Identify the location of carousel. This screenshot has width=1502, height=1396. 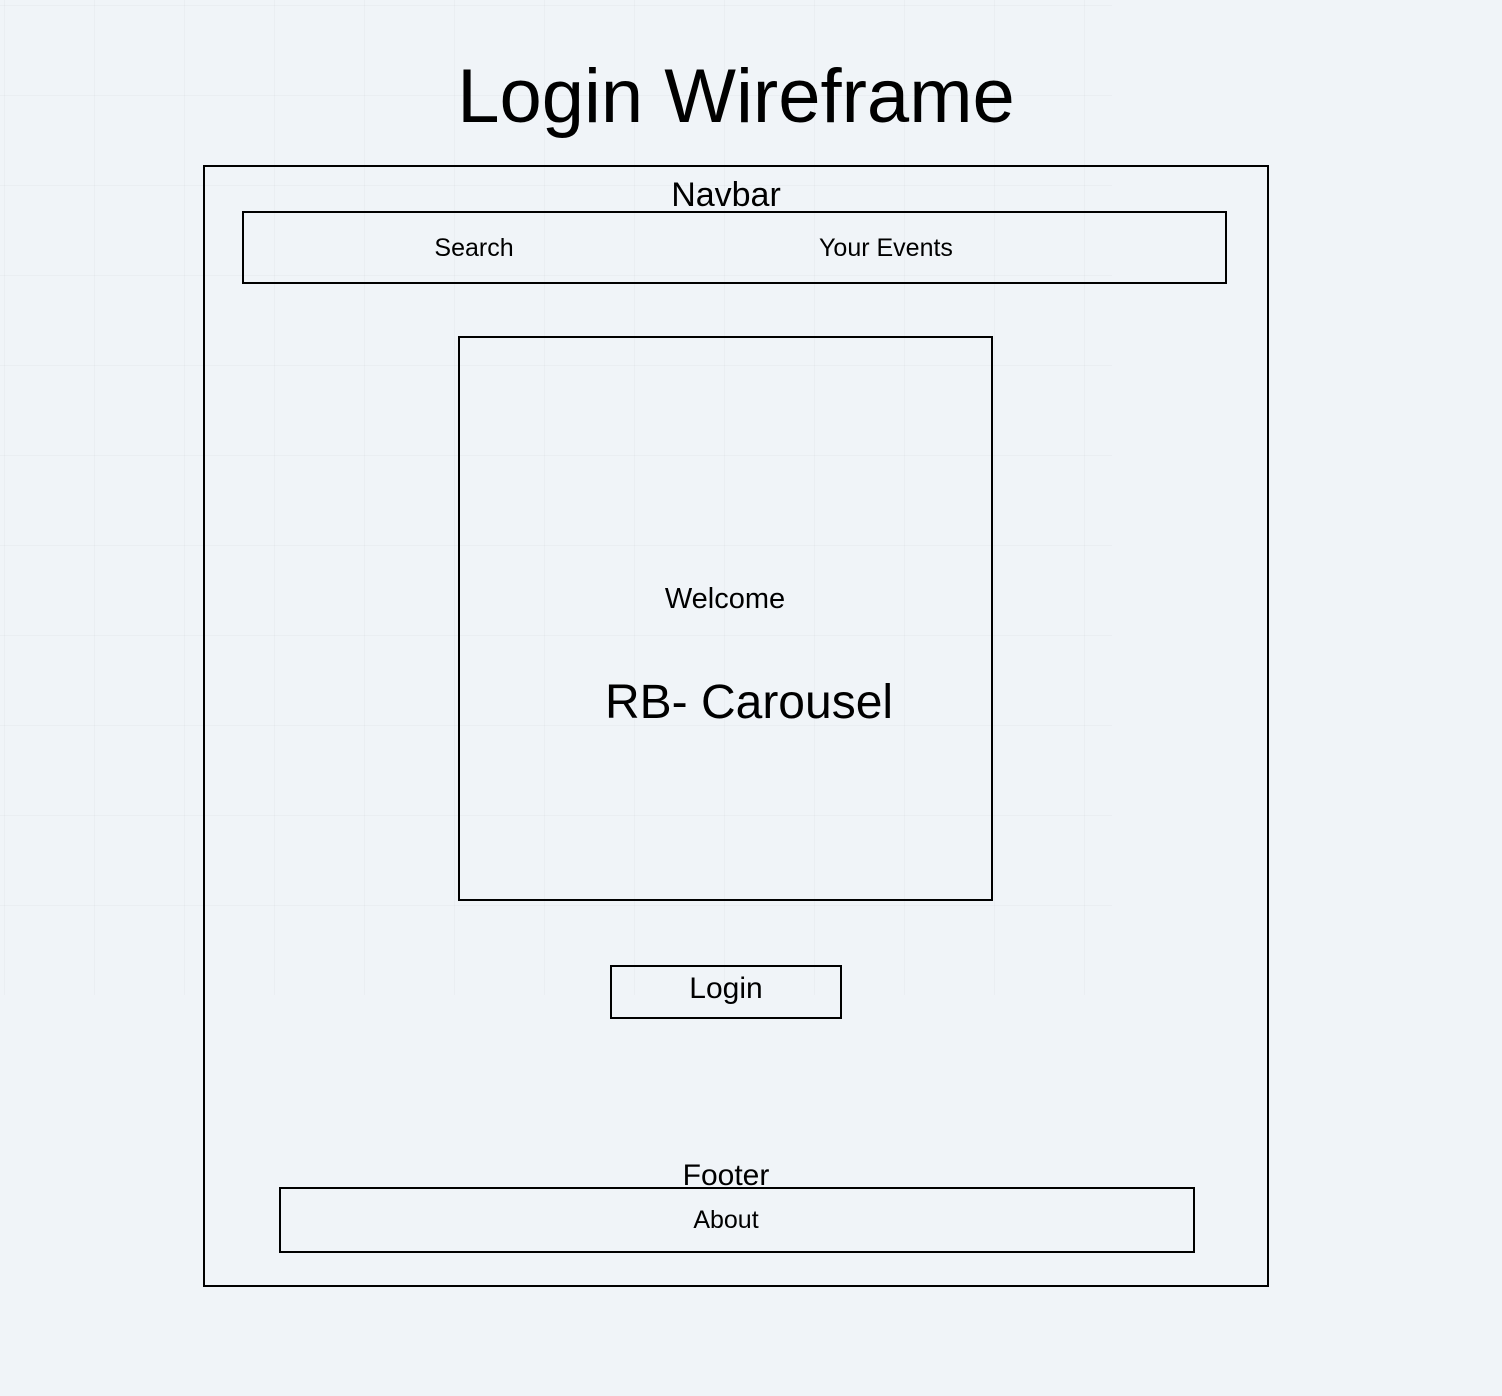
(725, 618).